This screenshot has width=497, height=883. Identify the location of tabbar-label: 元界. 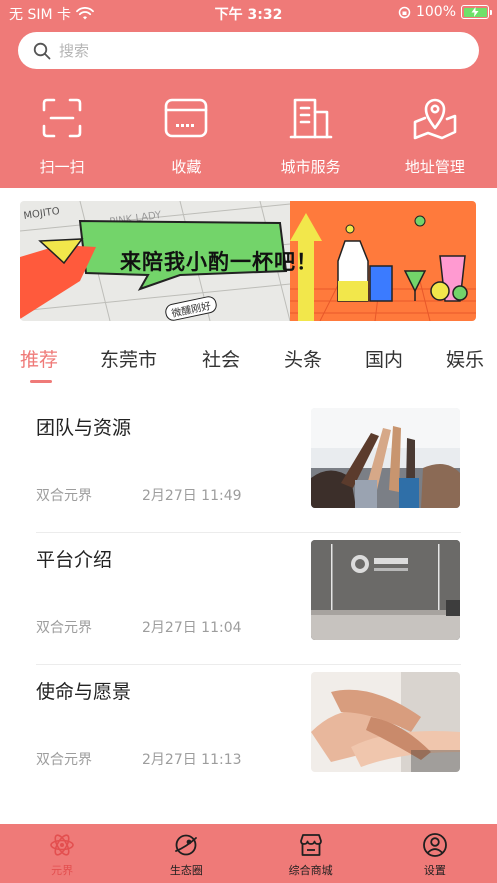
(62, 870).